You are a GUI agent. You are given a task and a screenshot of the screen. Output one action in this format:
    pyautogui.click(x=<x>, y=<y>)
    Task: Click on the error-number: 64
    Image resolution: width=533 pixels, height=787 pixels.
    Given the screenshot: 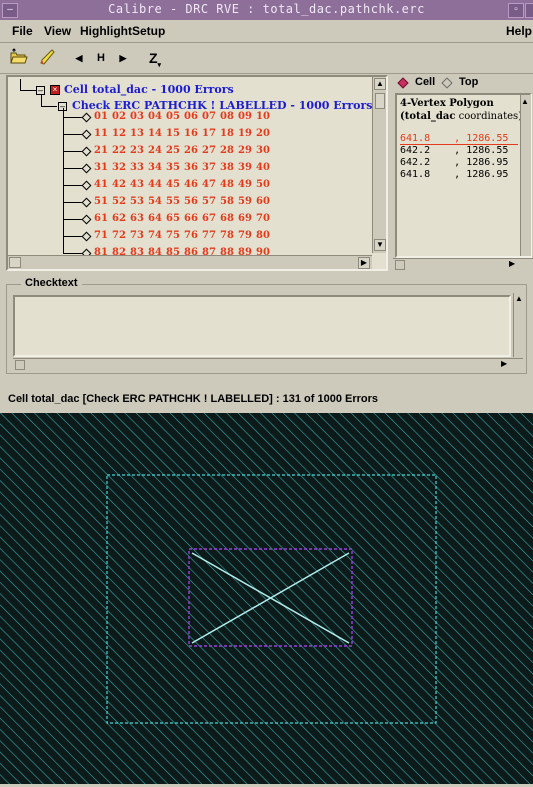 What is the action you would take?
    pyautogui.click(x=157, y=218)
    